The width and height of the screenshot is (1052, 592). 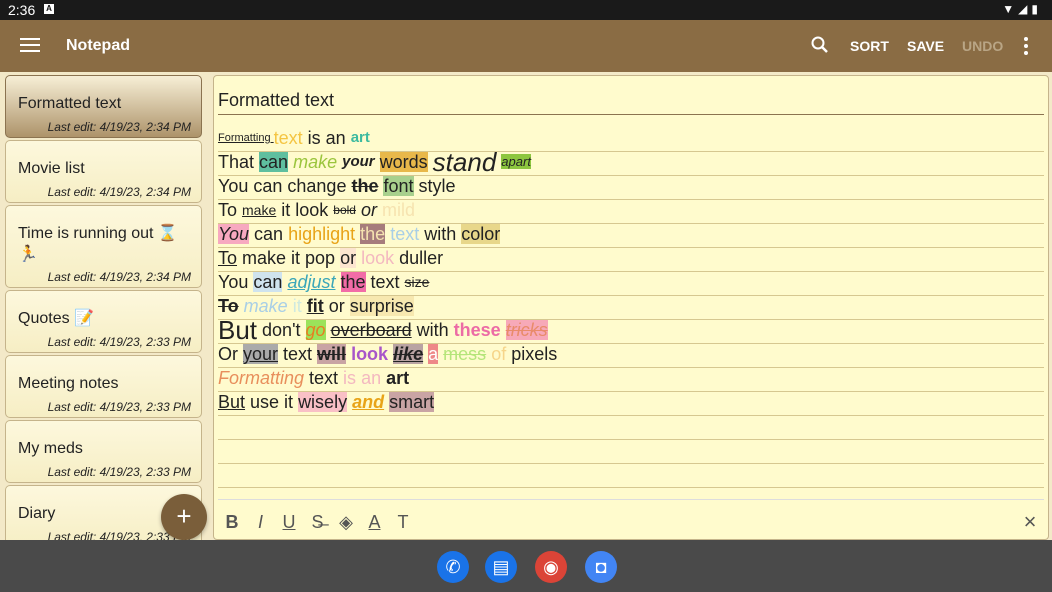 I want to click on note-card: Meeting notes Last edit: 4/19/23, 2:33 PM, so click(x=103, y=386).